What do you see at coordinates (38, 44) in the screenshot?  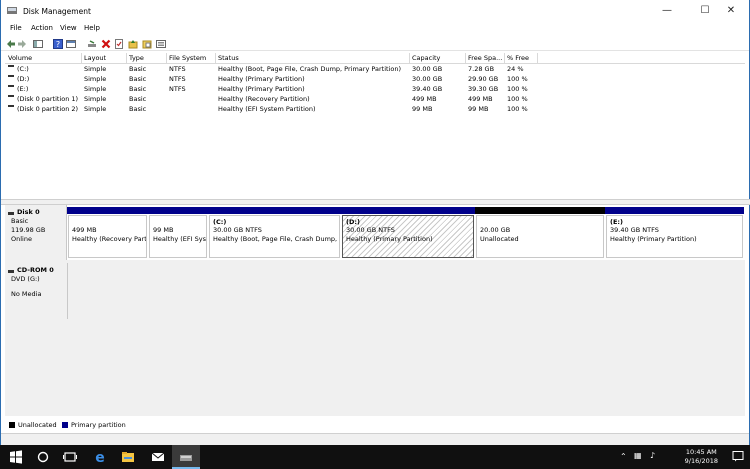 I see `show-hide-console-tree-icon` at bounding box center [38, 44].